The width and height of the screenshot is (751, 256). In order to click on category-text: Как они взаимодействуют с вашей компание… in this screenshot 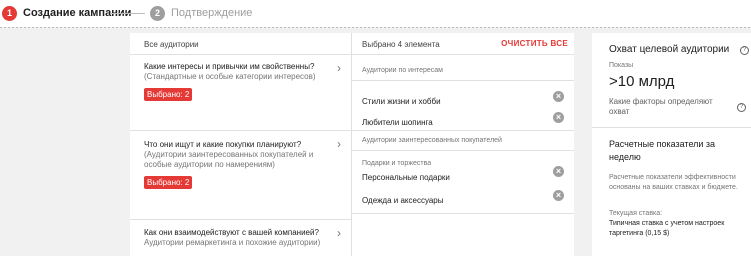, I will do `click(239, 238)`.